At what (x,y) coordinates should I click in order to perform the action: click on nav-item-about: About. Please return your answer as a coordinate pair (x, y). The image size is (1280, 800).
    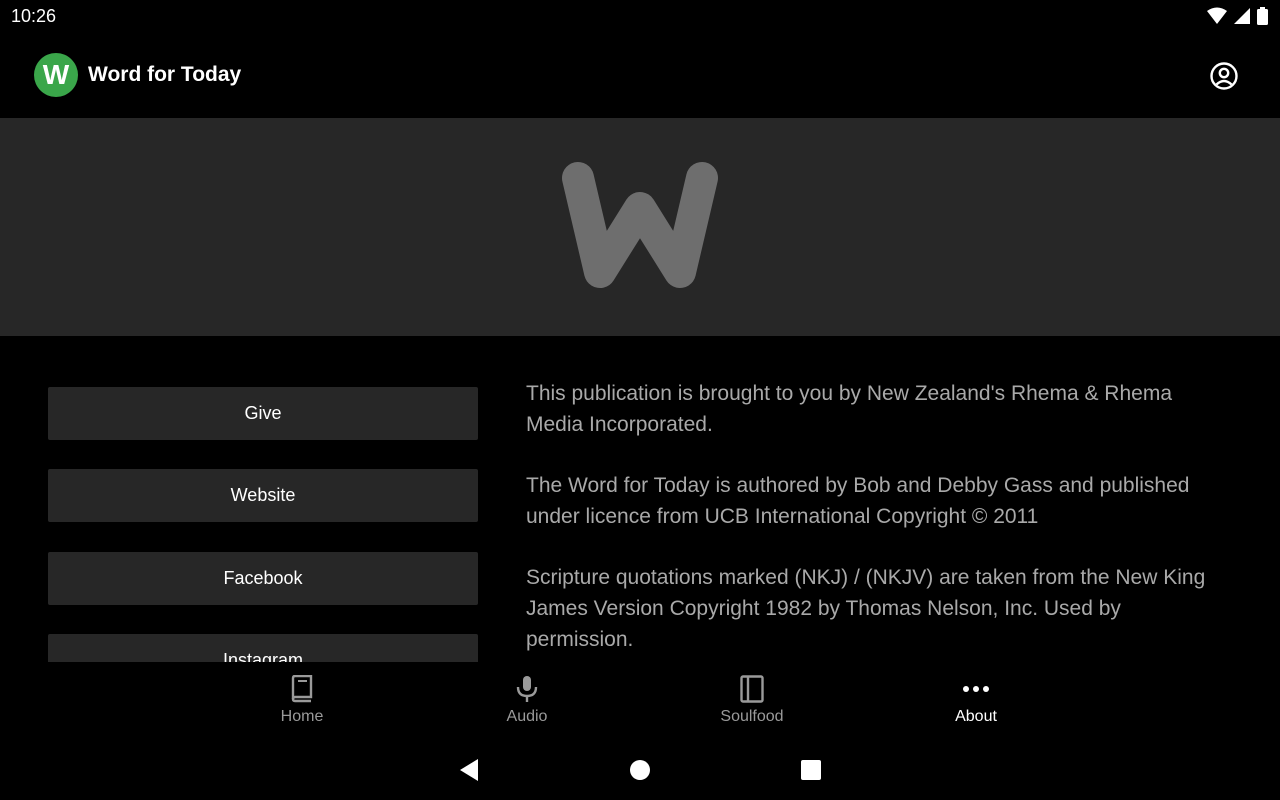
    Looking at the image, I should click on (976, 701).